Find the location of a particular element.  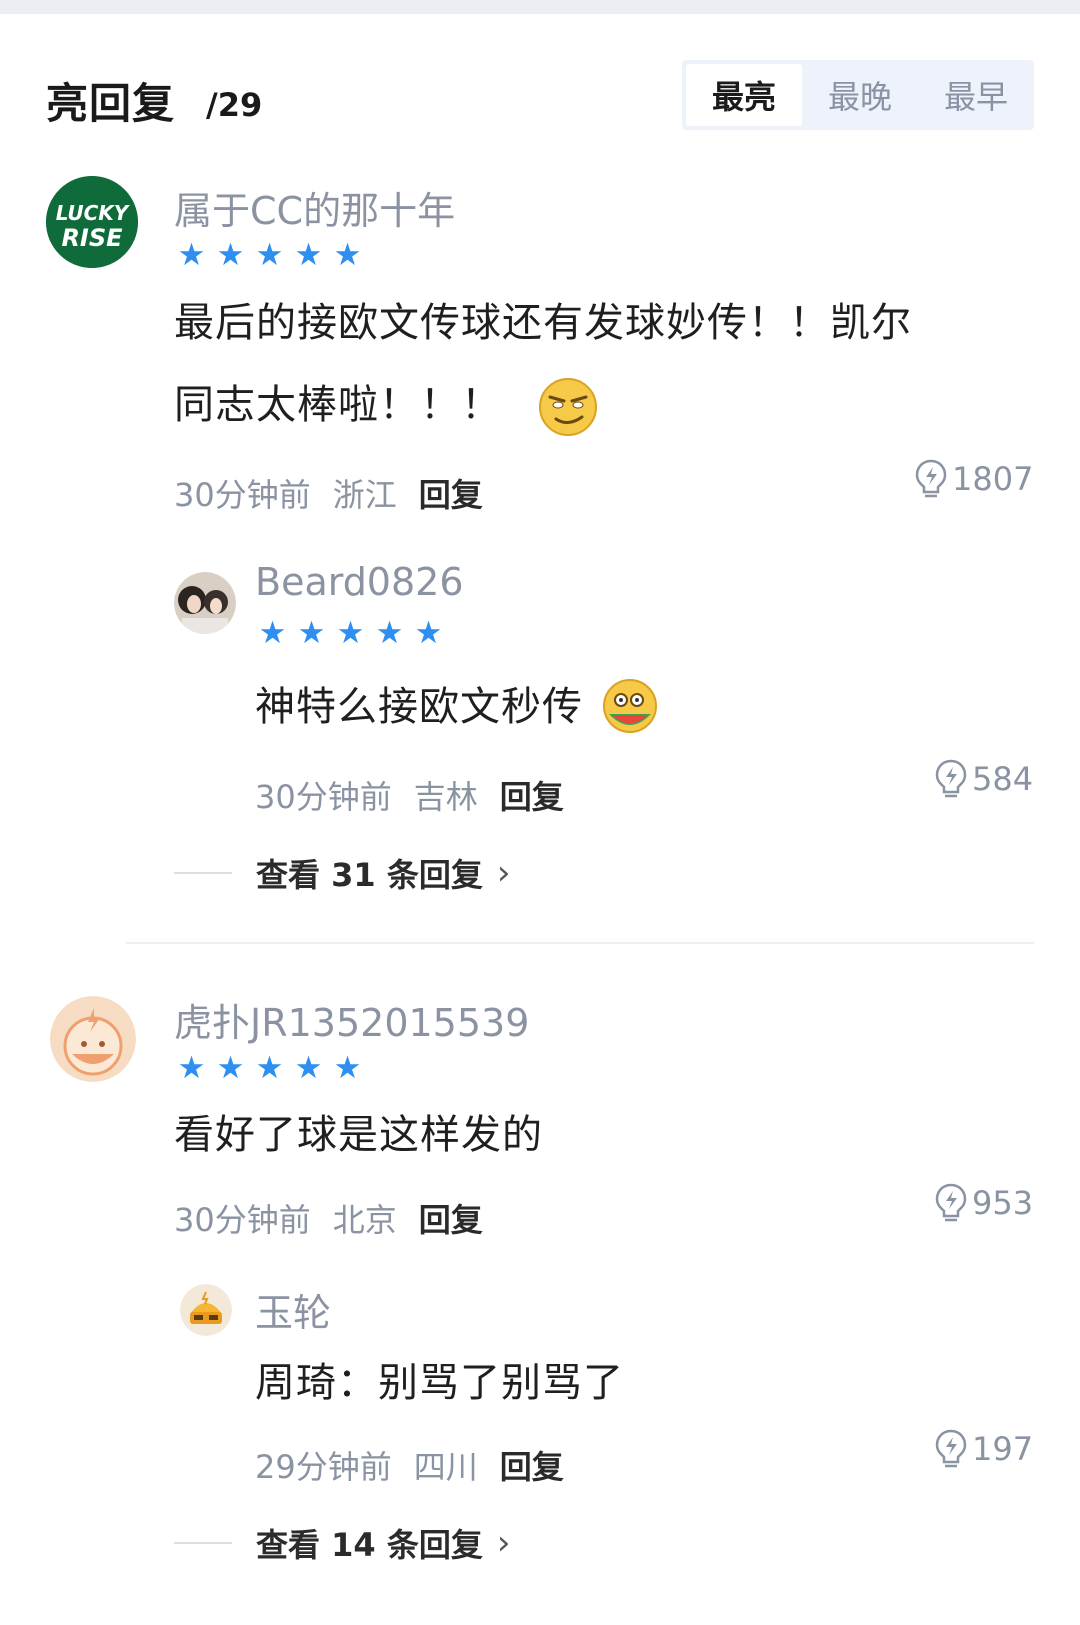

content-text: 同志太棒啦！！！ is located at coordinates (338, 405).